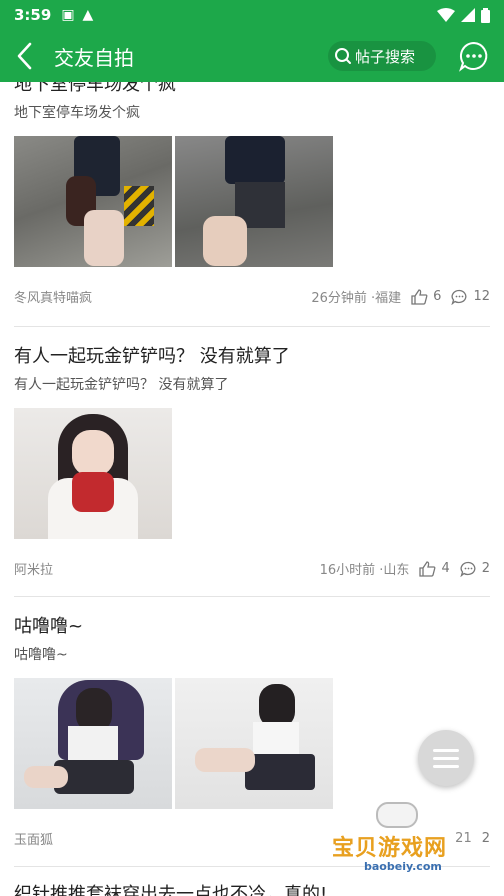 Image resolution: width=504 pixels, height=896 pixels. I want to click on watermark-logo: 宝贝游戏网 baobeiy.com, so click(406, 843).